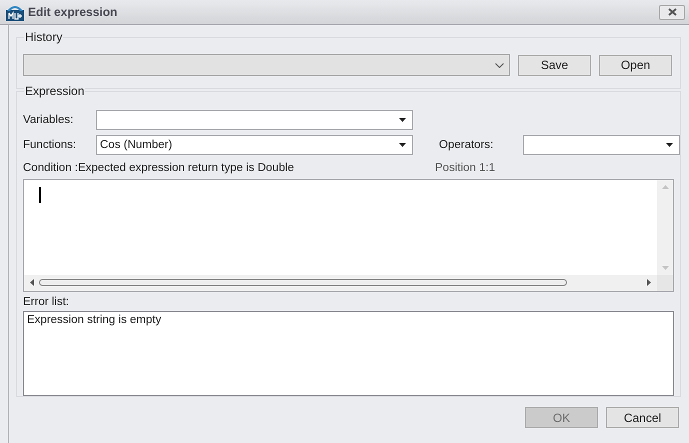 Image resolution: width=689 pixels, height=443 pixels. Describe the element at coordinates (73, 12) in the screenshot. I see `window-title: Edit expression` at that location.